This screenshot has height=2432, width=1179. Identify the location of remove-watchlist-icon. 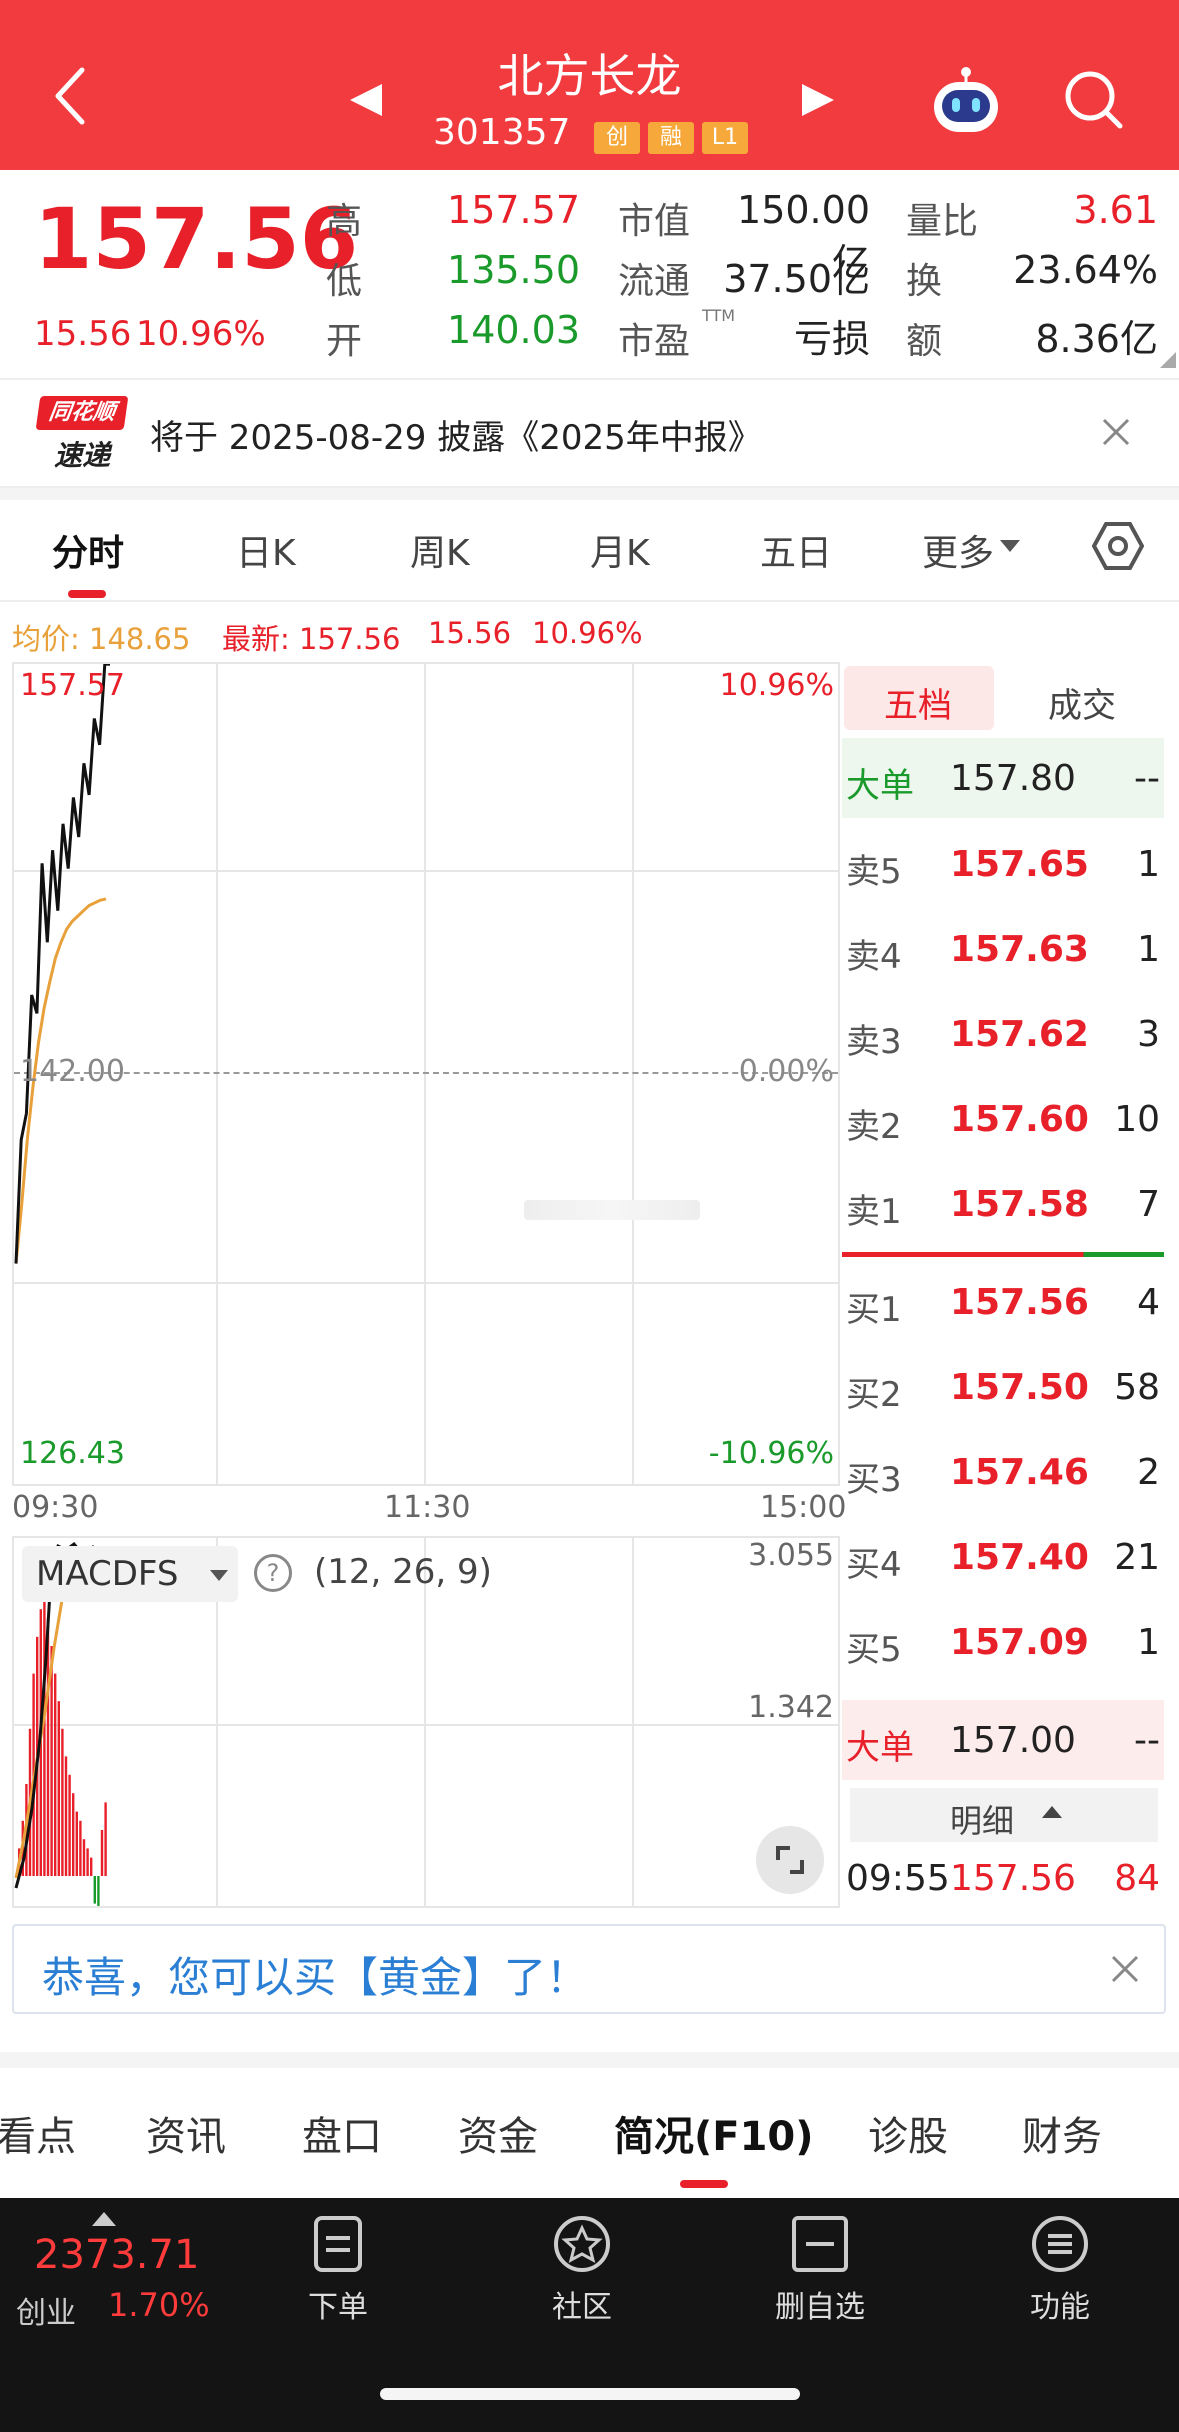
(820, 2244).